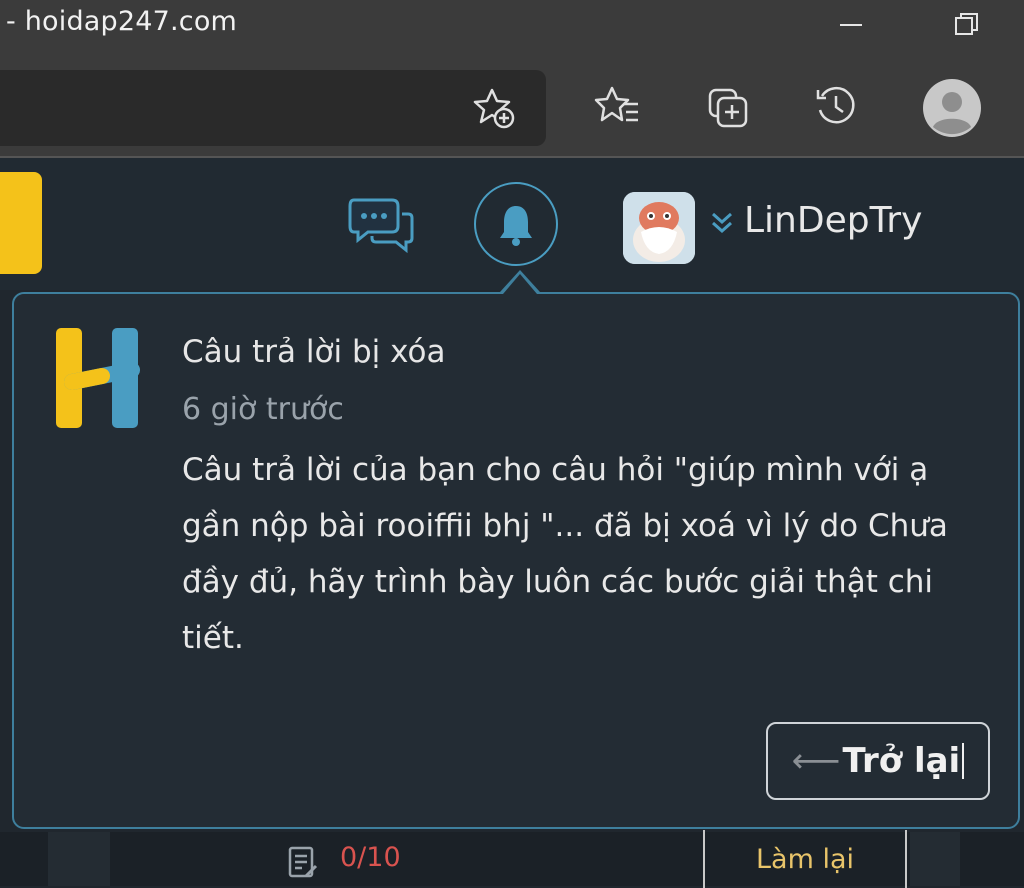  Describe the element at coordinates (263, 409) in the screenshot. I see `notification-time: 6 giờ trước` at that location.